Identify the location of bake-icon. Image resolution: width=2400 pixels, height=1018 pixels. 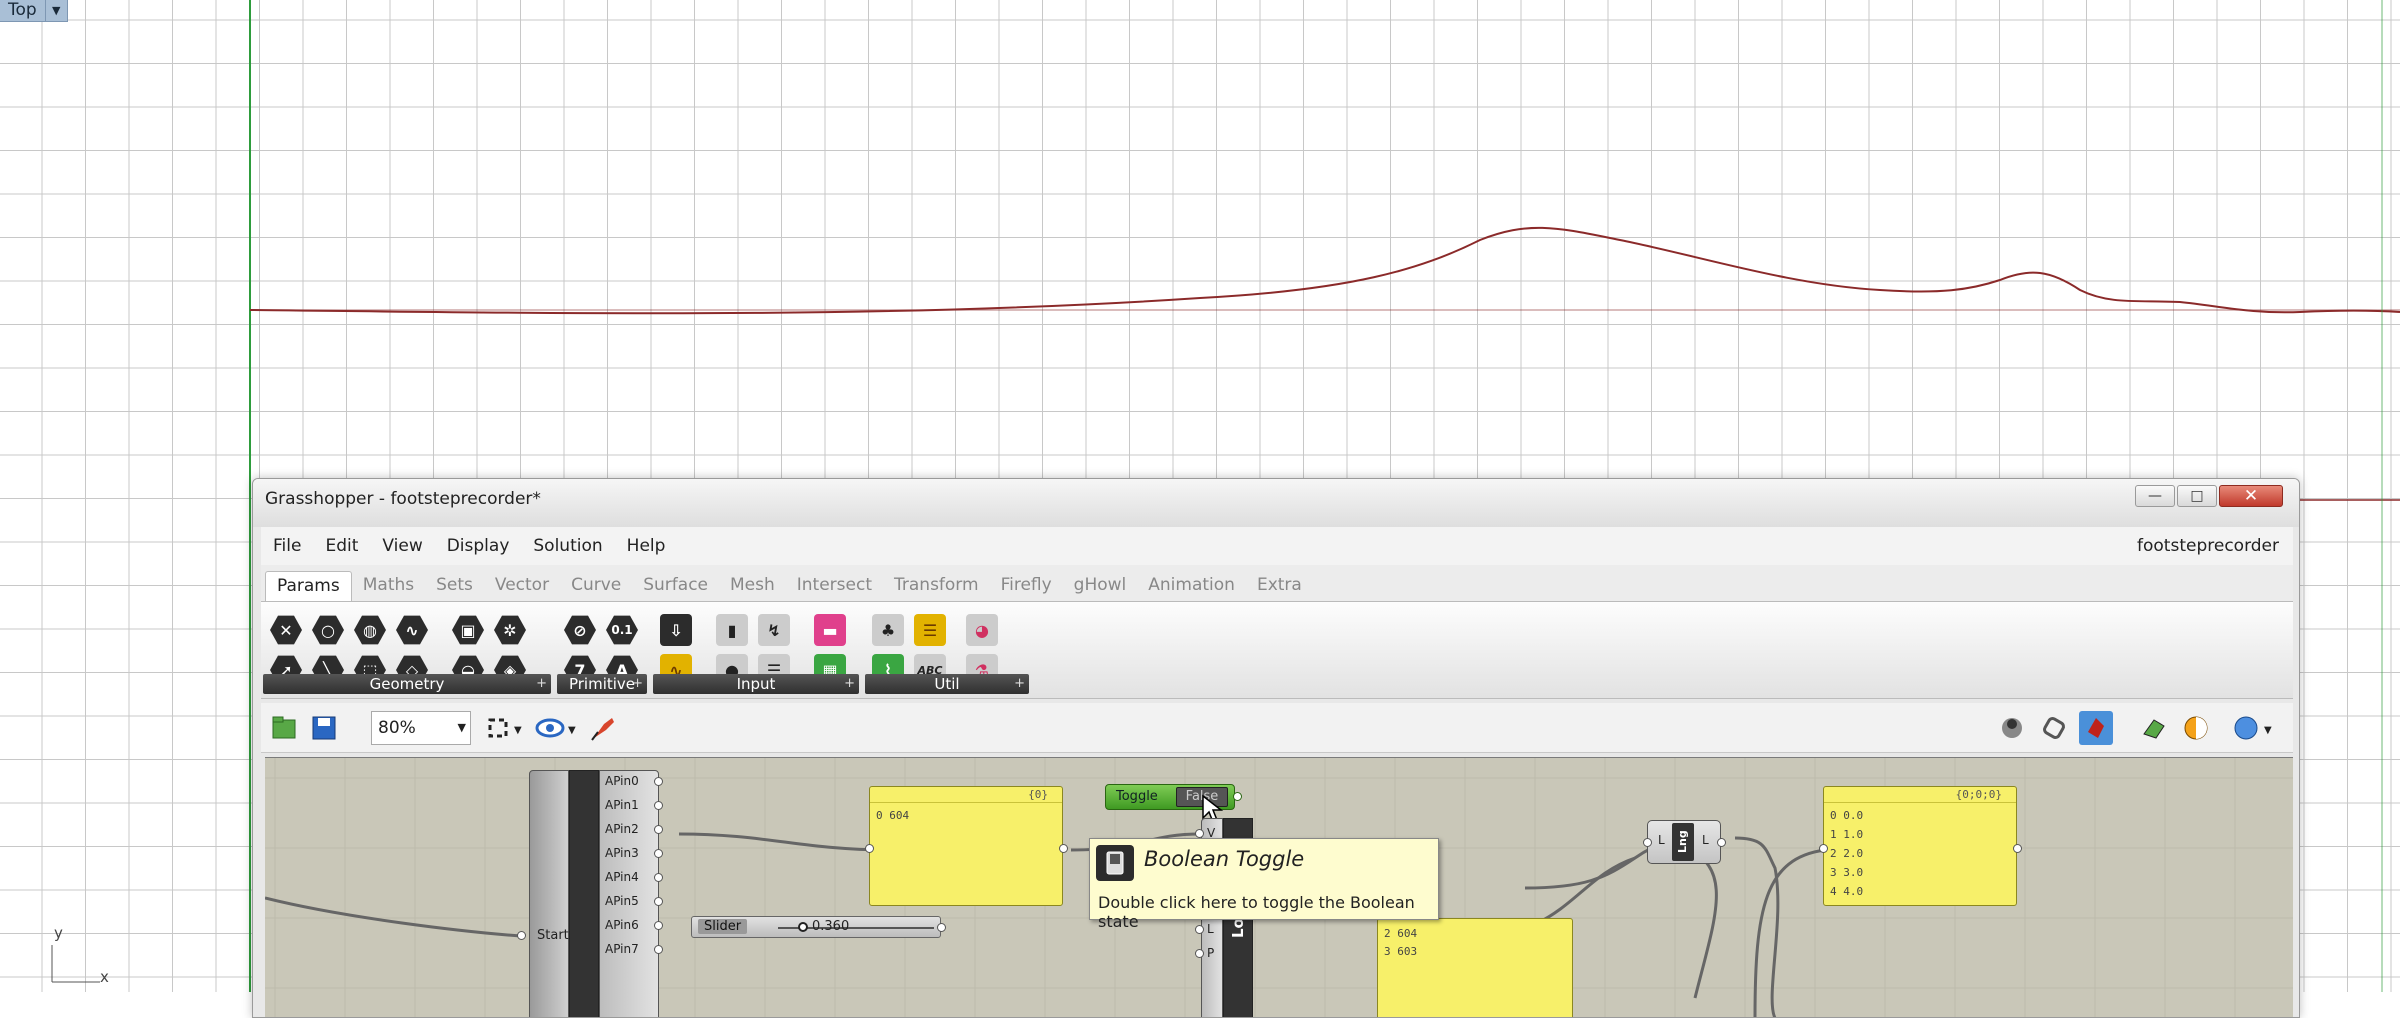
(2154, 728).